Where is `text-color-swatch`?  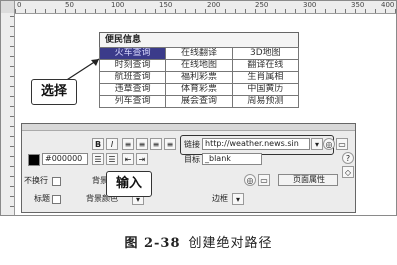
text-color-swatch is located at coordinates (34, 160).